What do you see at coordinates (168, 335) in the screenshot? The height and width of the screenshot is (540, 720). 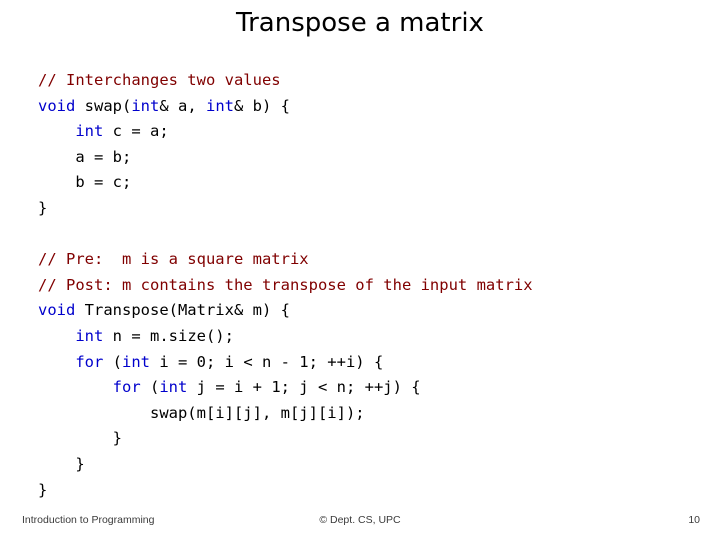 I see `code-text: n = m.size();` at bounding box center [168, 335].